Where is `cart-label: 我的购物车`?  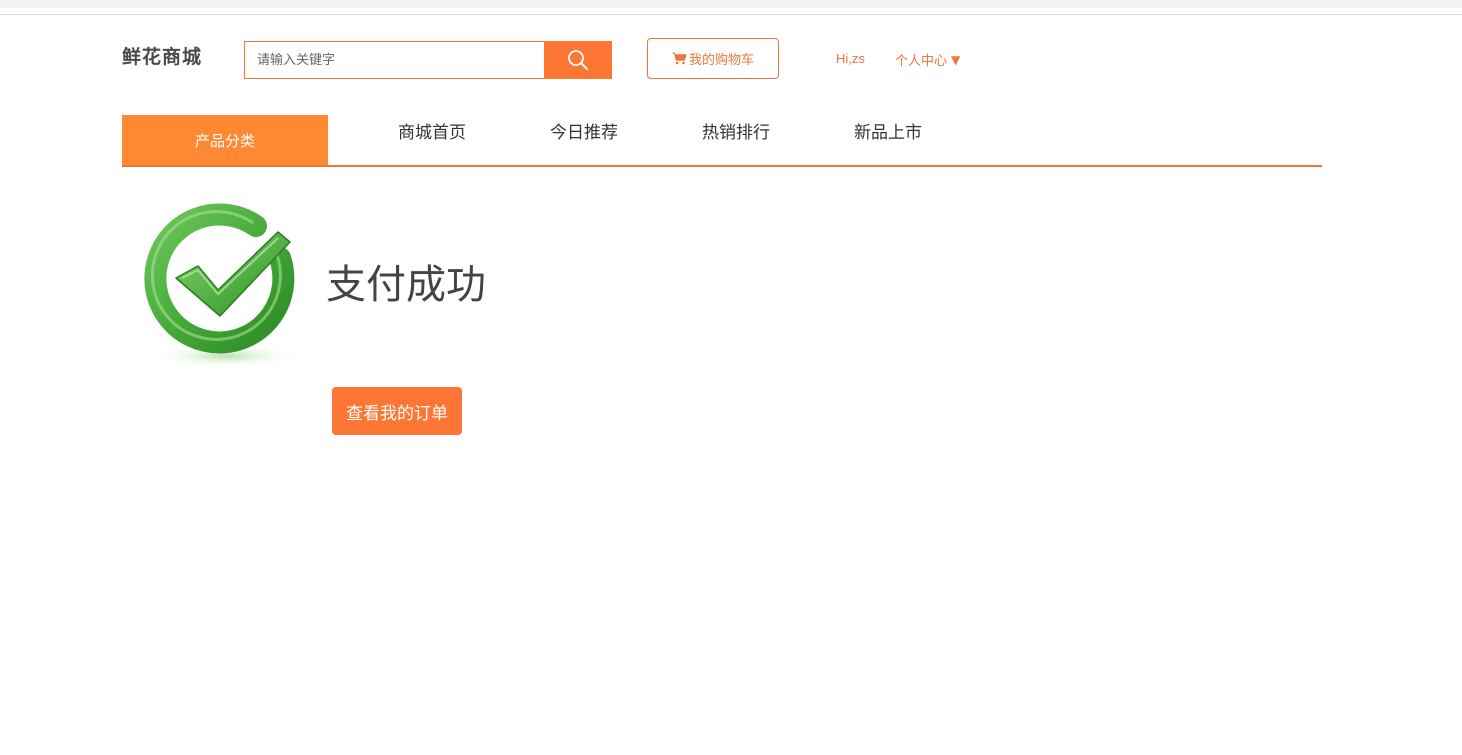
cart-label: 我的购物车 is located at coordinates (721, 60).